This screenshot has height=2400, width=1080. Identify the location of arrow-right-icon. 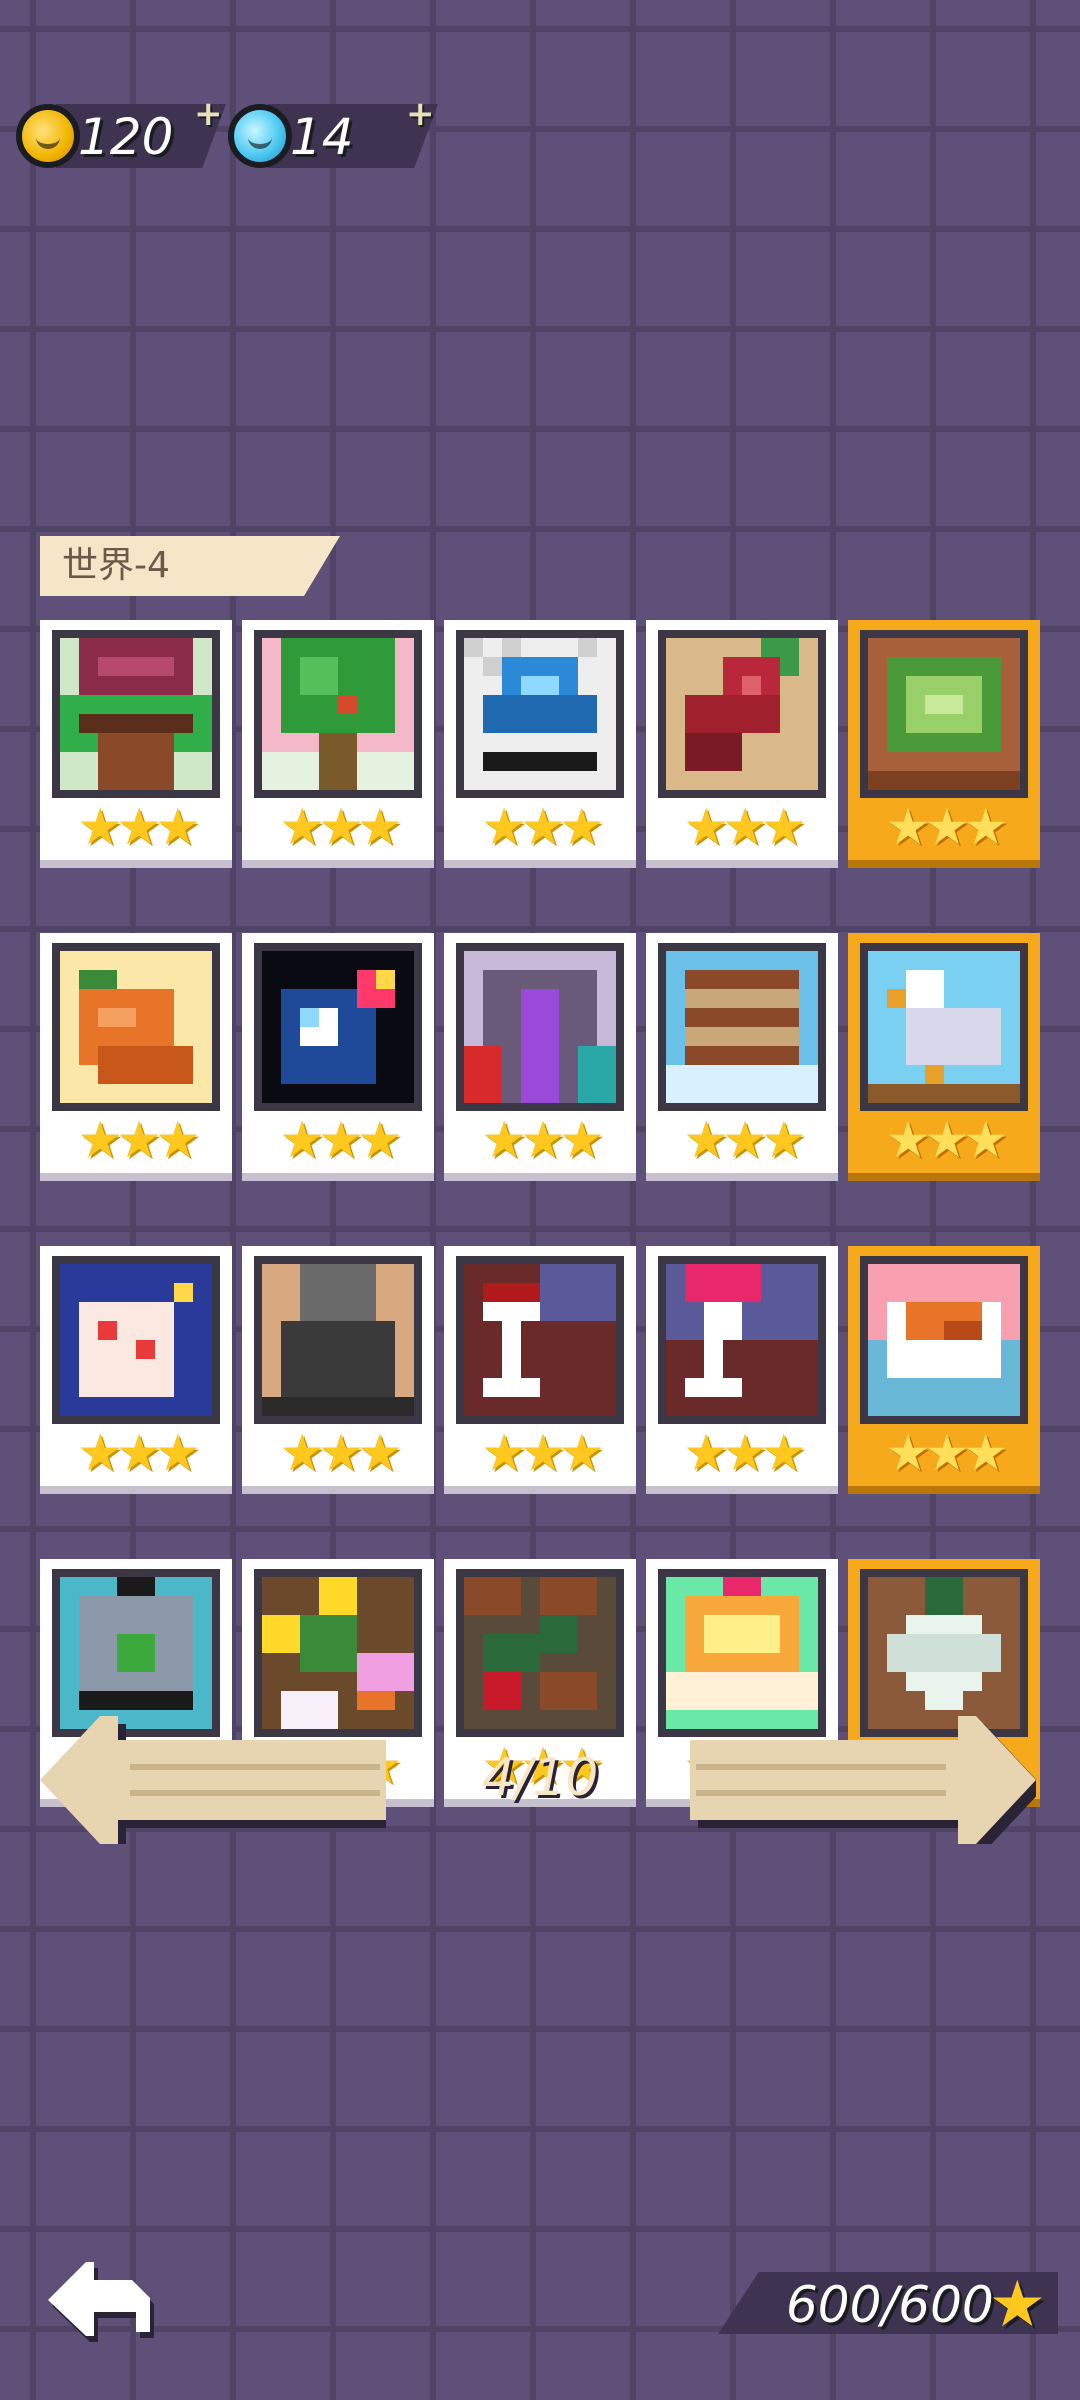
(863, 1780).